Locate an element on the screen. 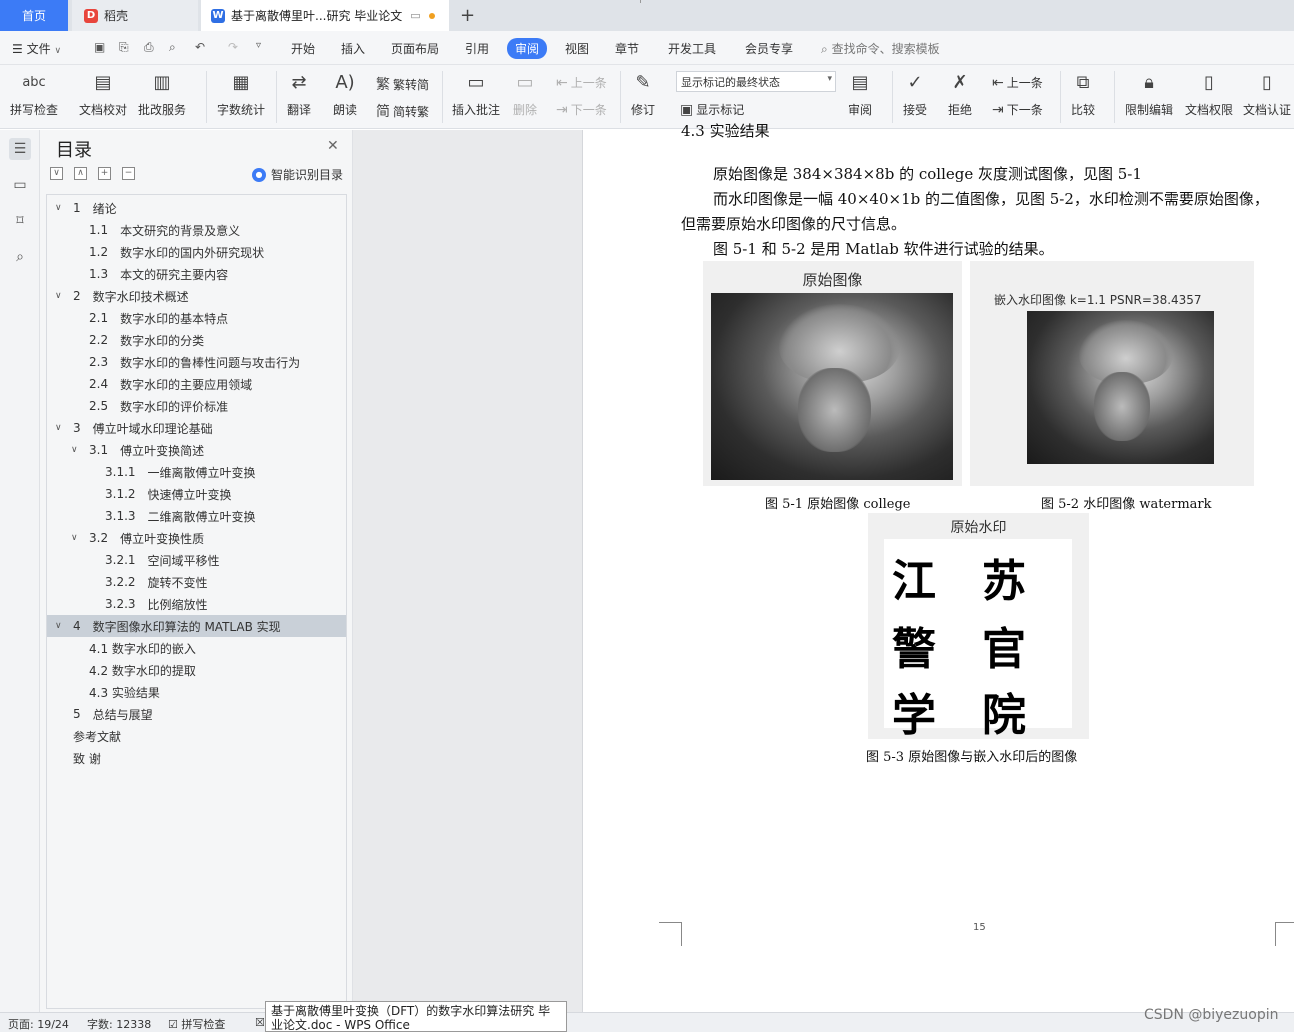 This screenshot has width=1294, height=1032. insert-comment-button: ▭ 插入批注 is located at coordinates (476, 93).